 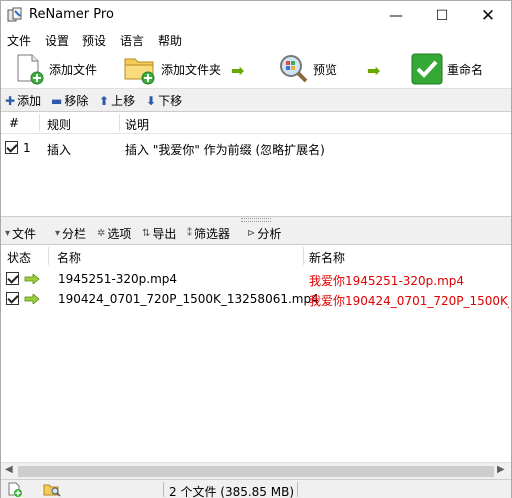 What do you see at coordinates (225, 150) in the screenshot?
I see `rule-description: 插入 "我爱你" 作为前缀 (忽略扩展名)` at bounding box center [225, 150].